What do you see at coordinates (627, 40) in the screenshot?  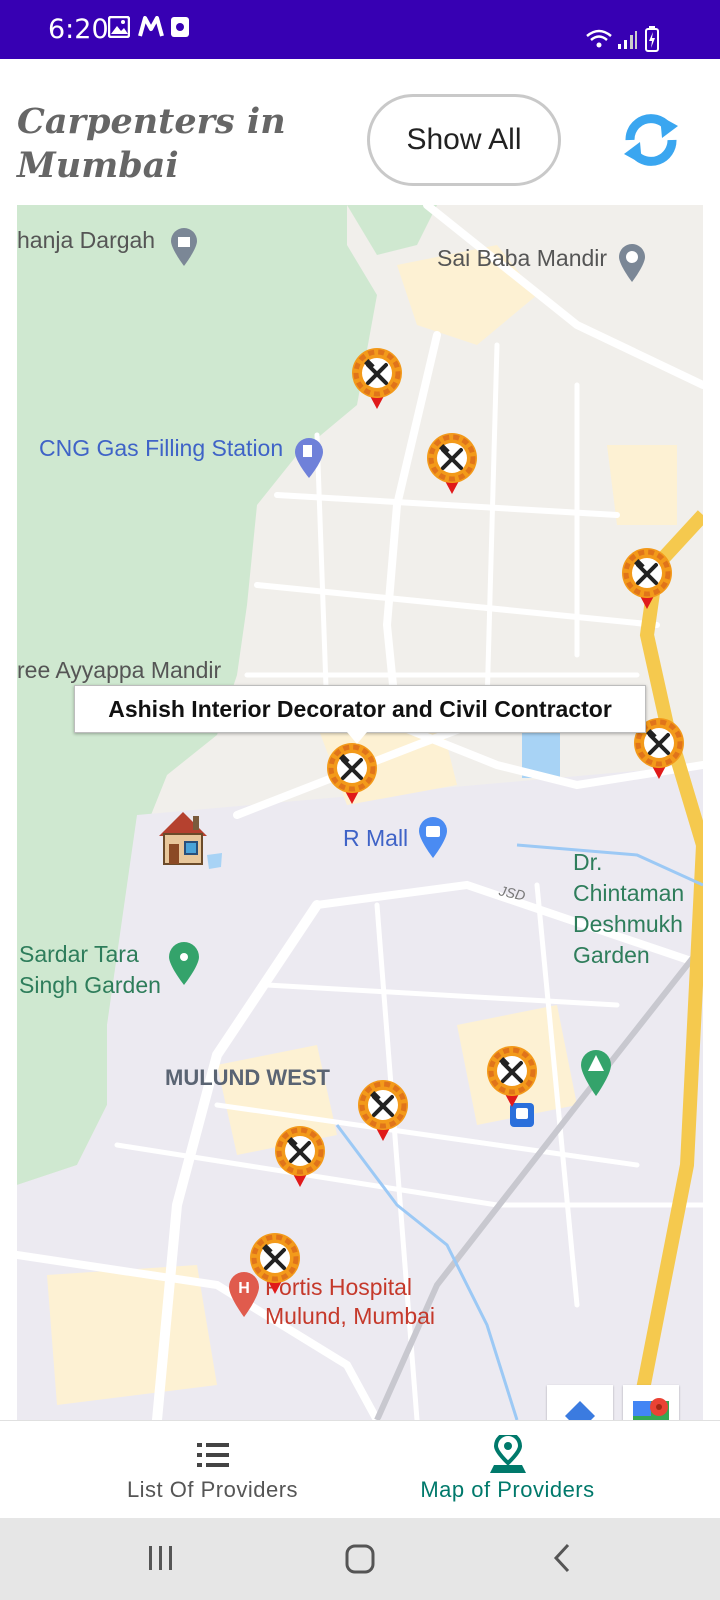 I see `signal-icon` at bounding box center [627, 40].